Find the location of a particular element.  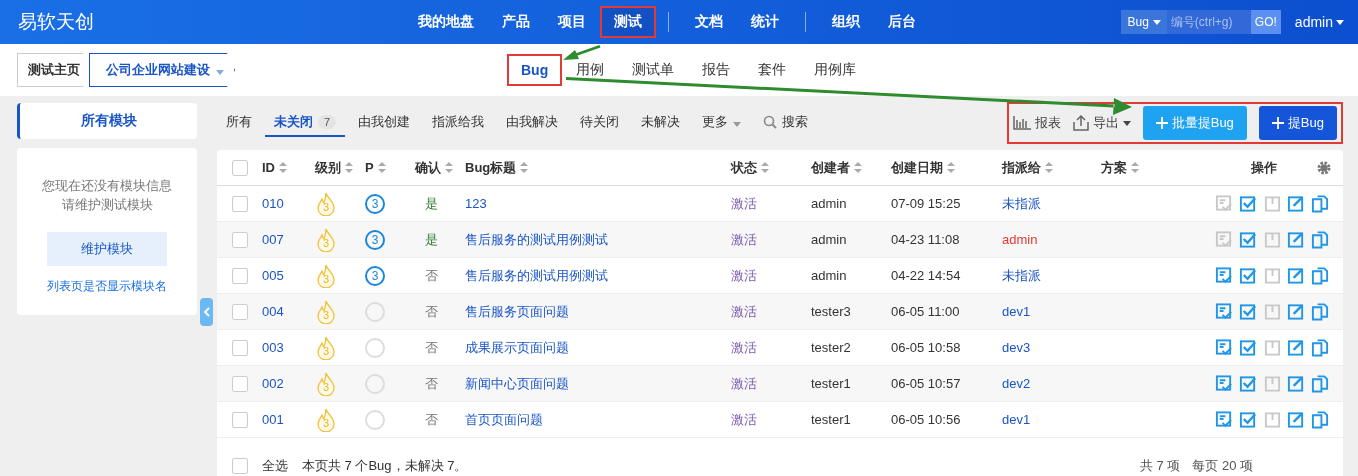

column-header: 级别 is located at coordinates (328, 167).